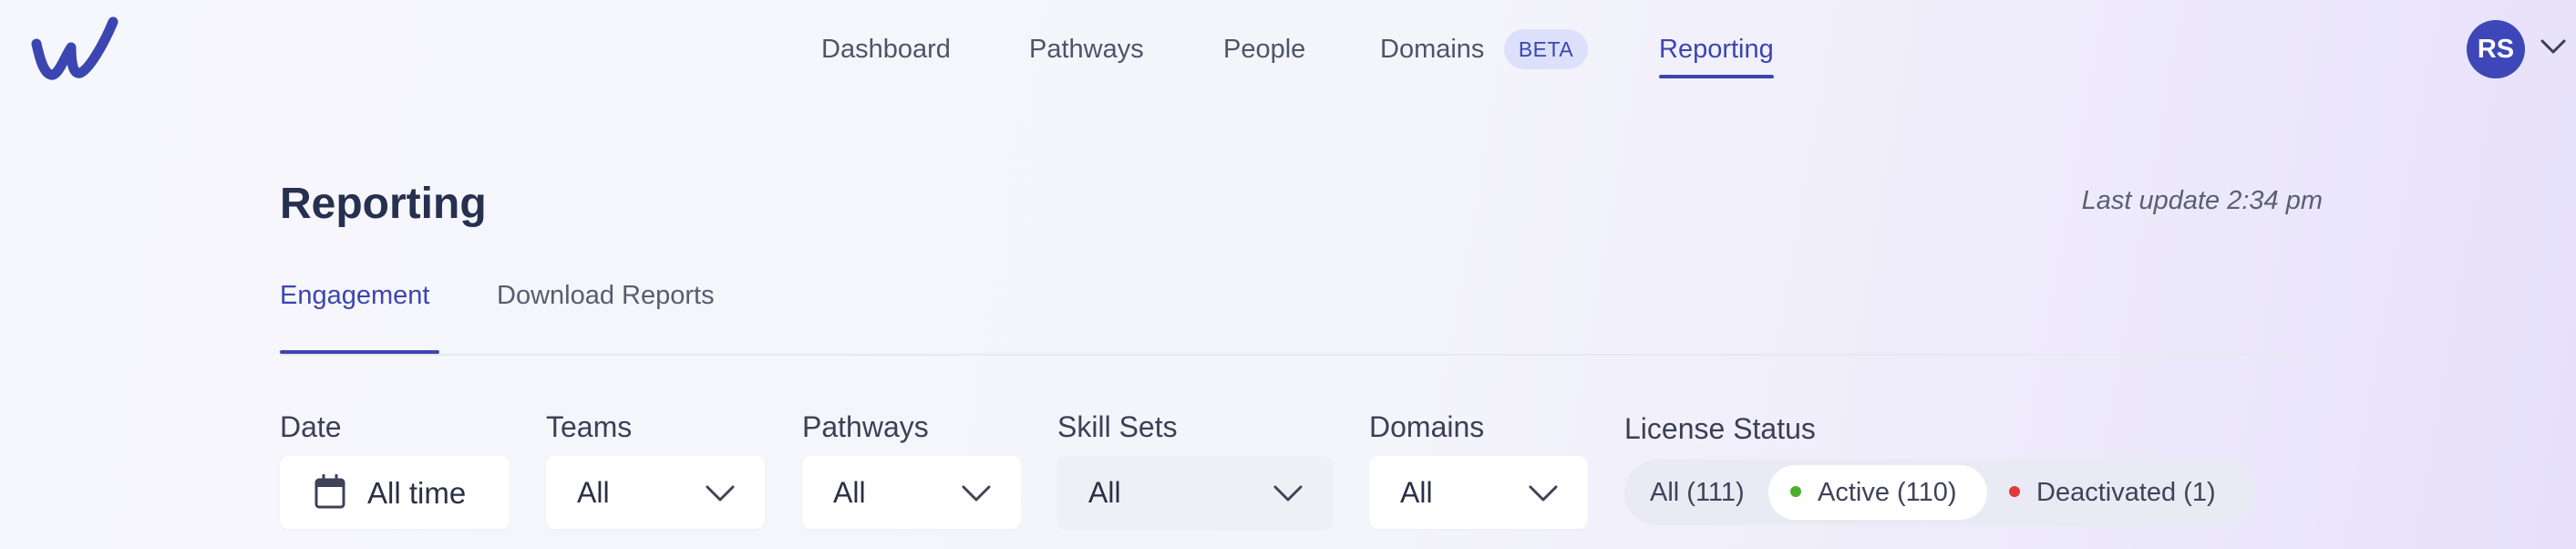 Image resolution: width=2576 pixels, height=549 pixels. What do you see at coordinates (1697, 492) in the screenshot?
I see `license-option-all: All (111)` at bounding box center [1697, 492].